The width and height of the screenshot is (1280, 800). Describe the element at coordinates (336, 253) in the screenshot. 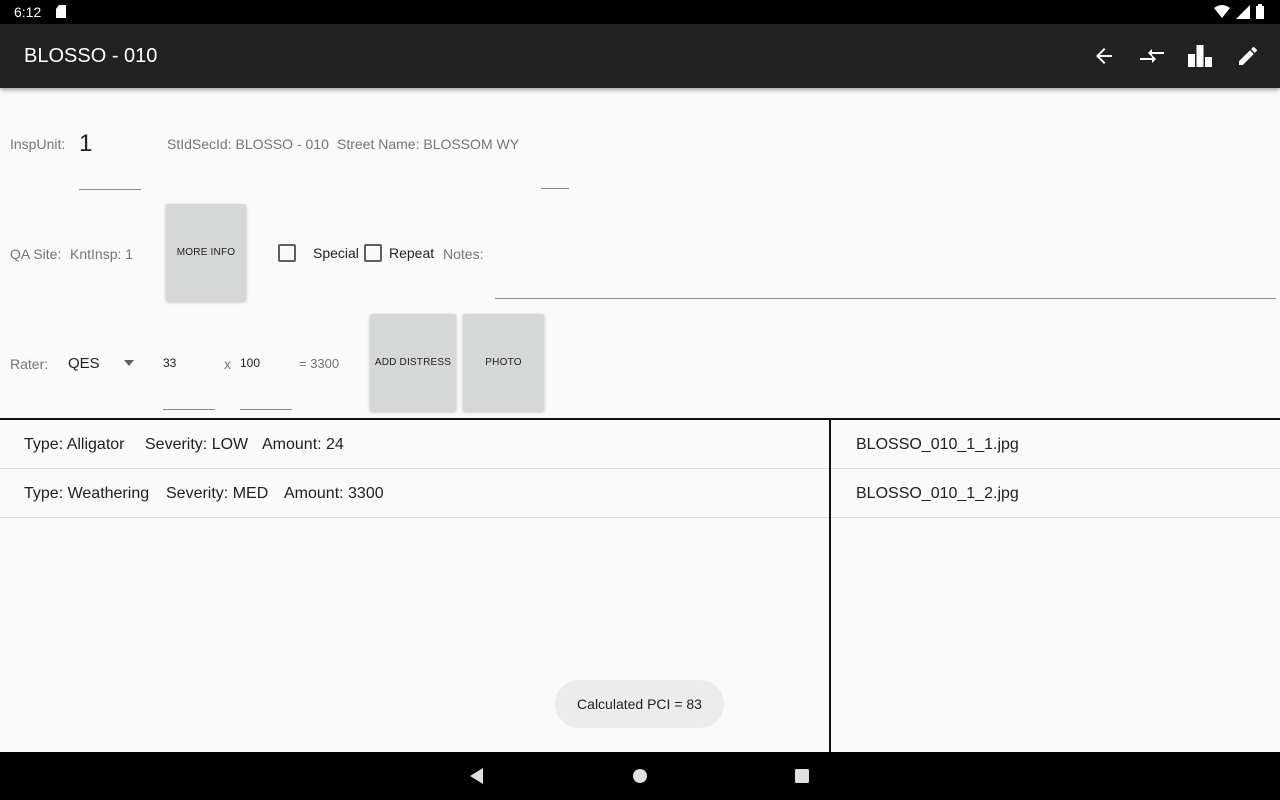

I see `special-label: Special` at that location.